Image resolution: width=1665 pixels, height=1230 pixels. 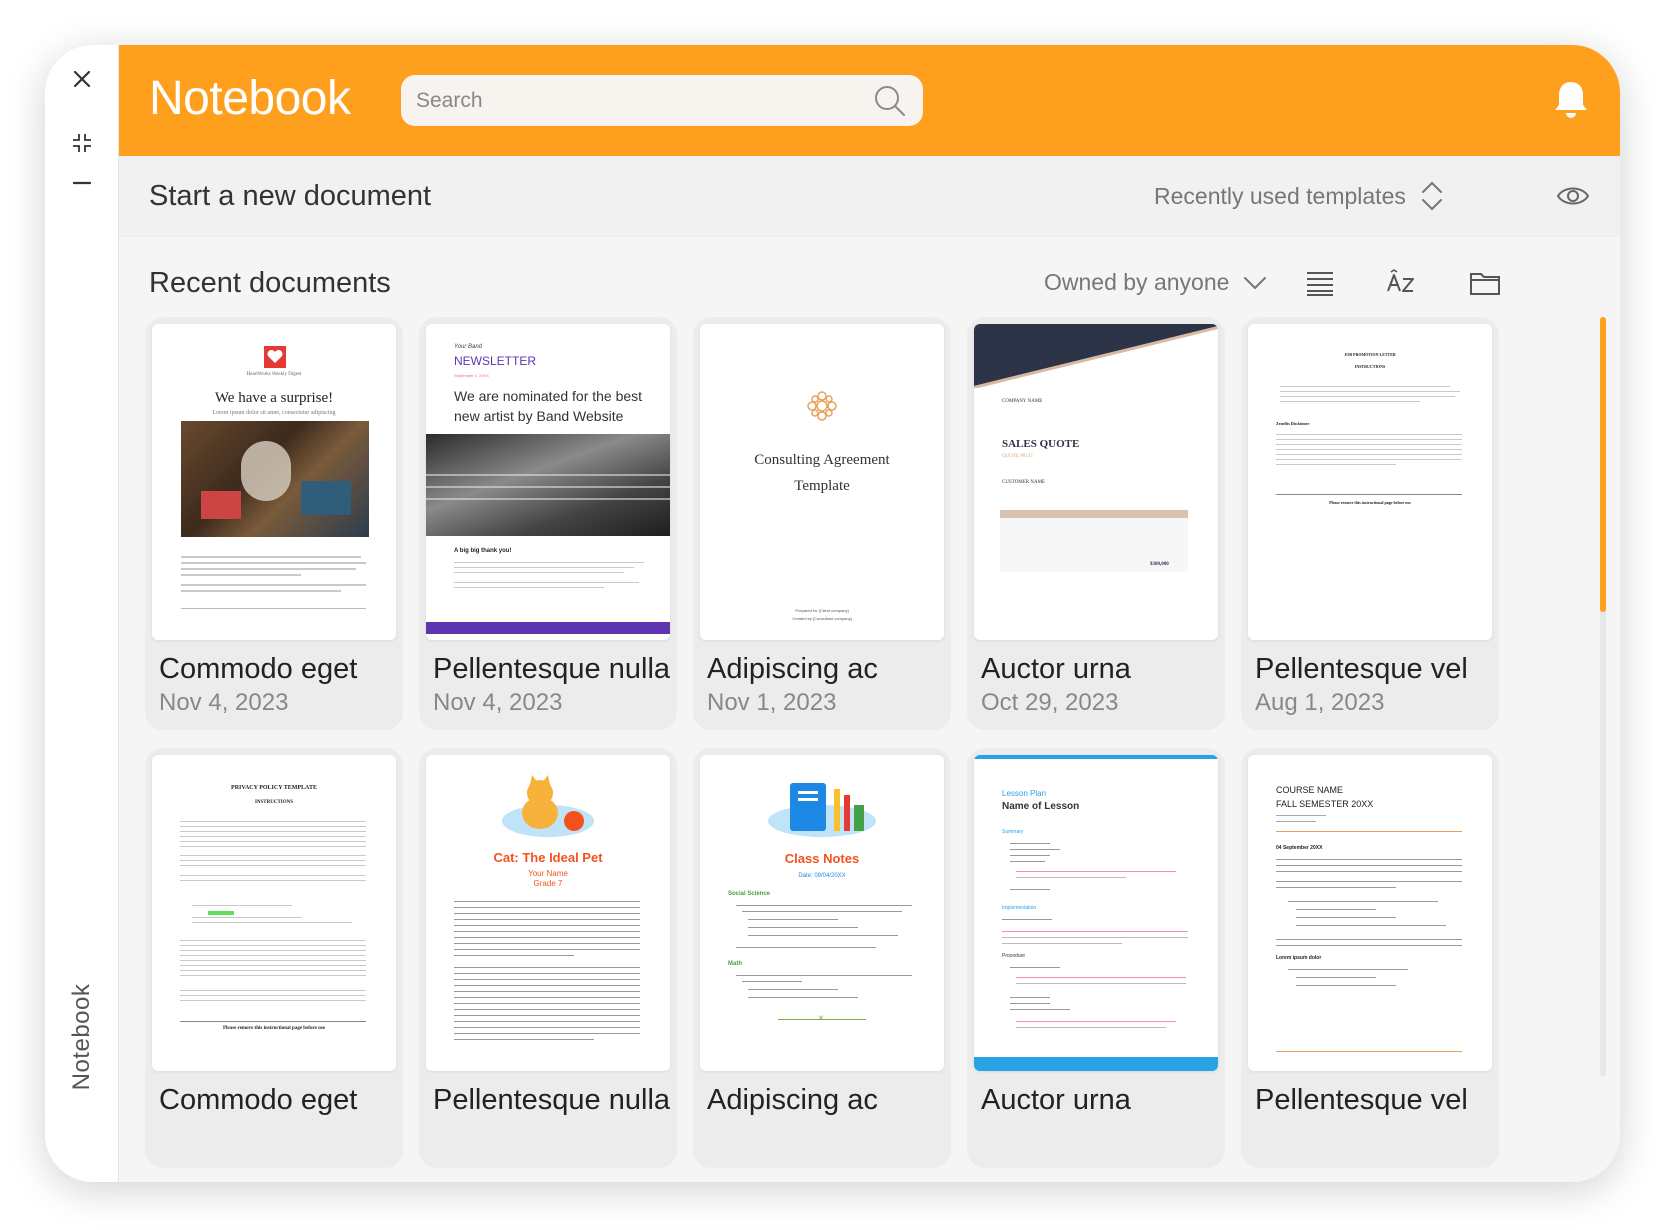 What do you see at coordinates (1603, 697) in the screenshot?
I see `scrollbar` at bounding box center [1603, 697].